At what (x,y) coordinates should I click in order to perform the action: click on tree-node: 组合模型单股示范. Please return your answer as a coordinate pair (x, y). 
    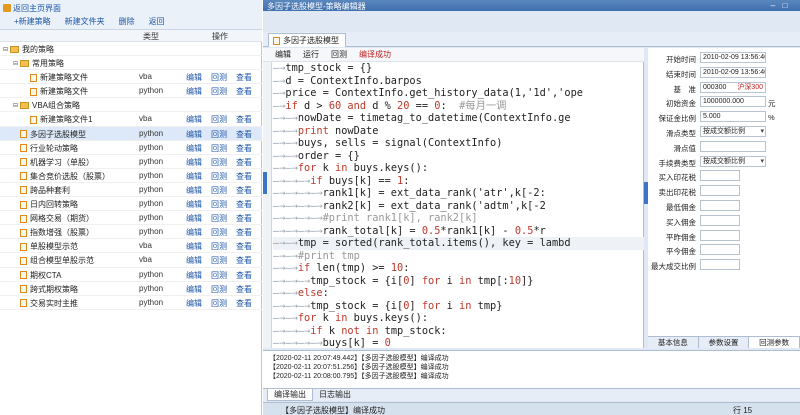
    Looking at the image, I should click on (53, 260).